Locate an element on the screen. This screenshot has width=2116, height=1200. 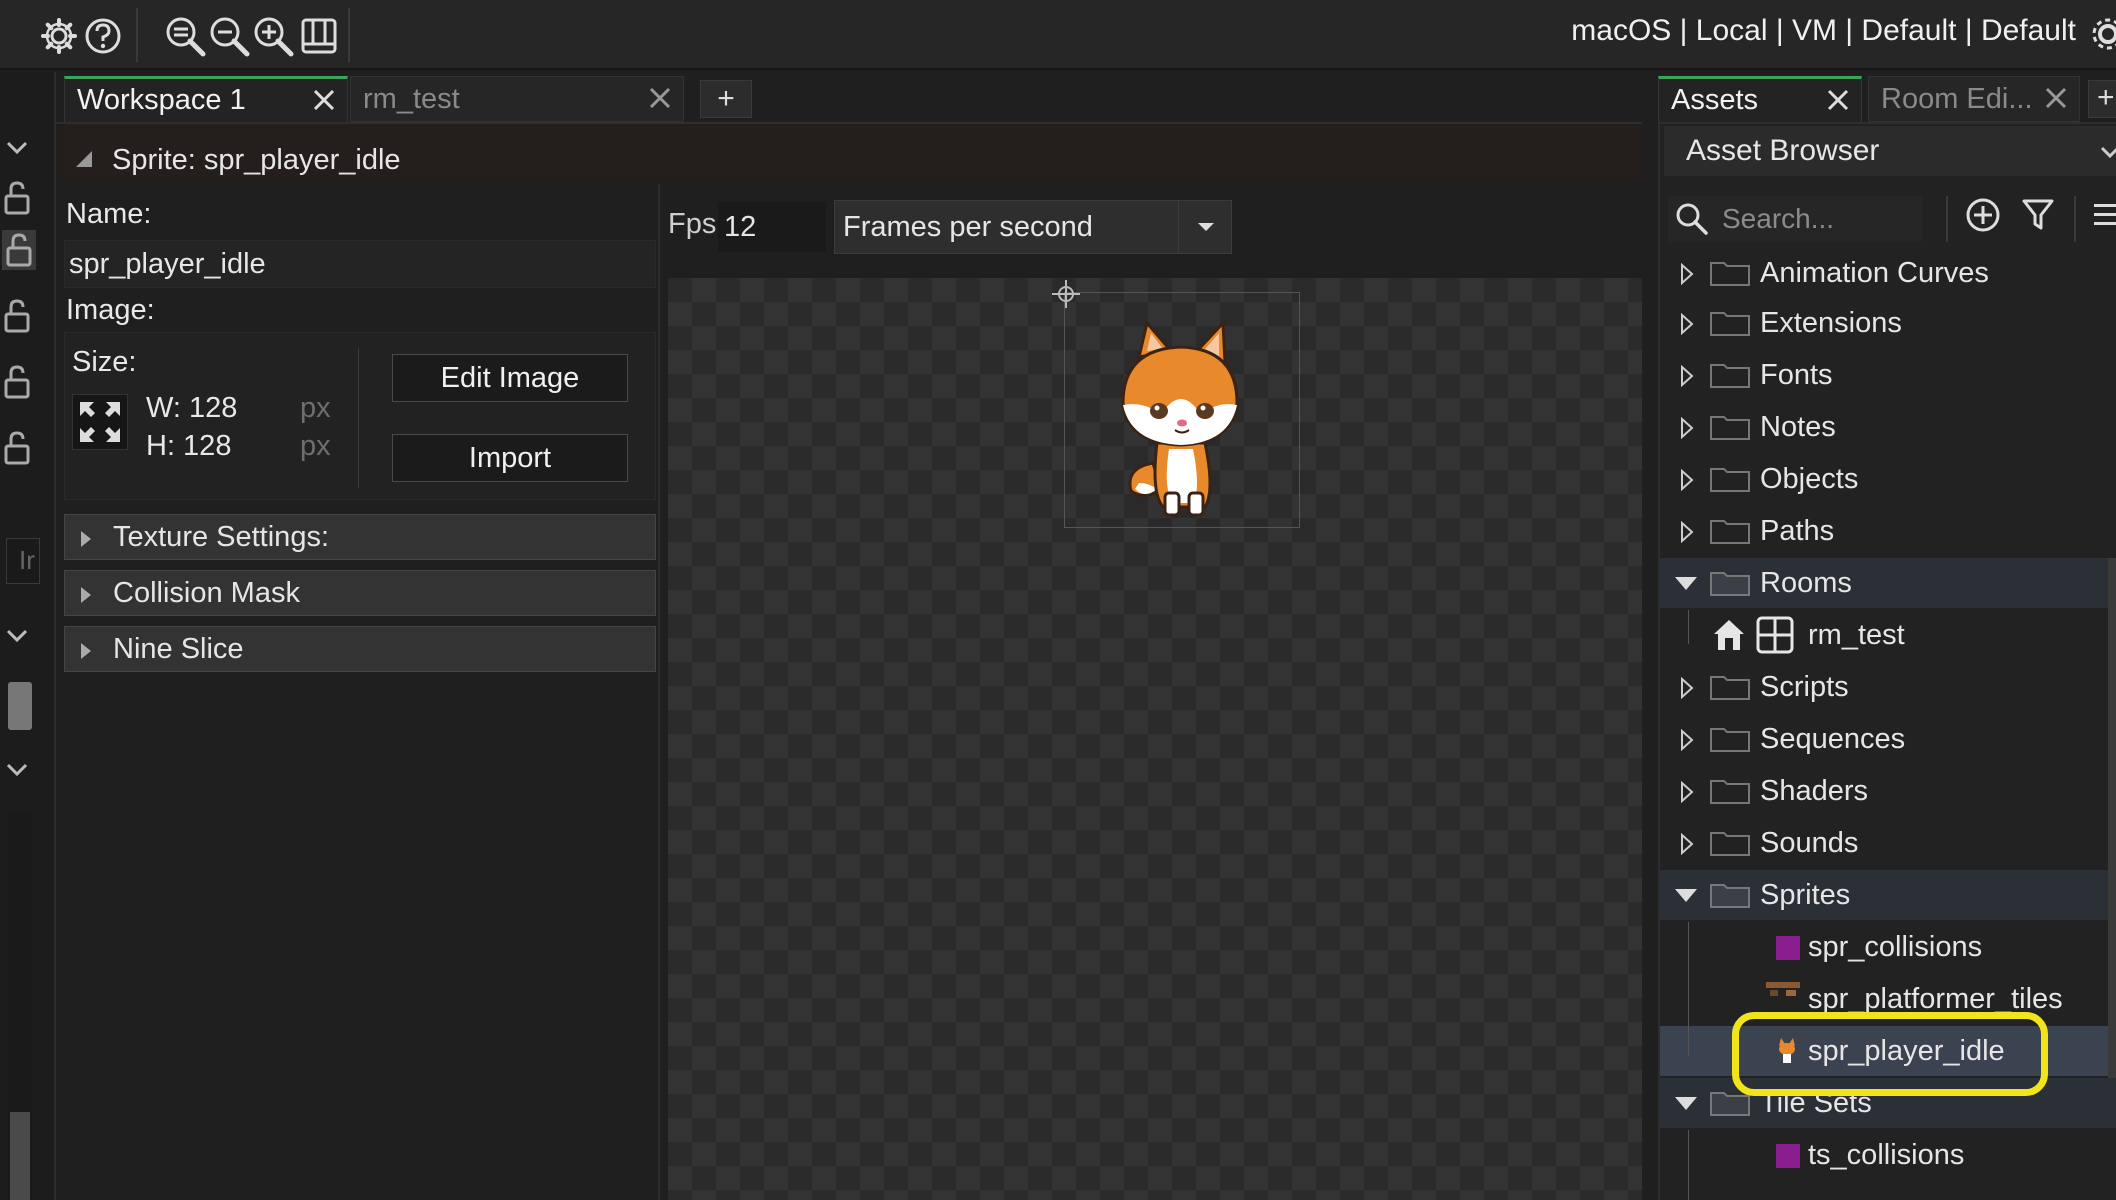
resize-grip-icon is located at coordinates (84, 159).